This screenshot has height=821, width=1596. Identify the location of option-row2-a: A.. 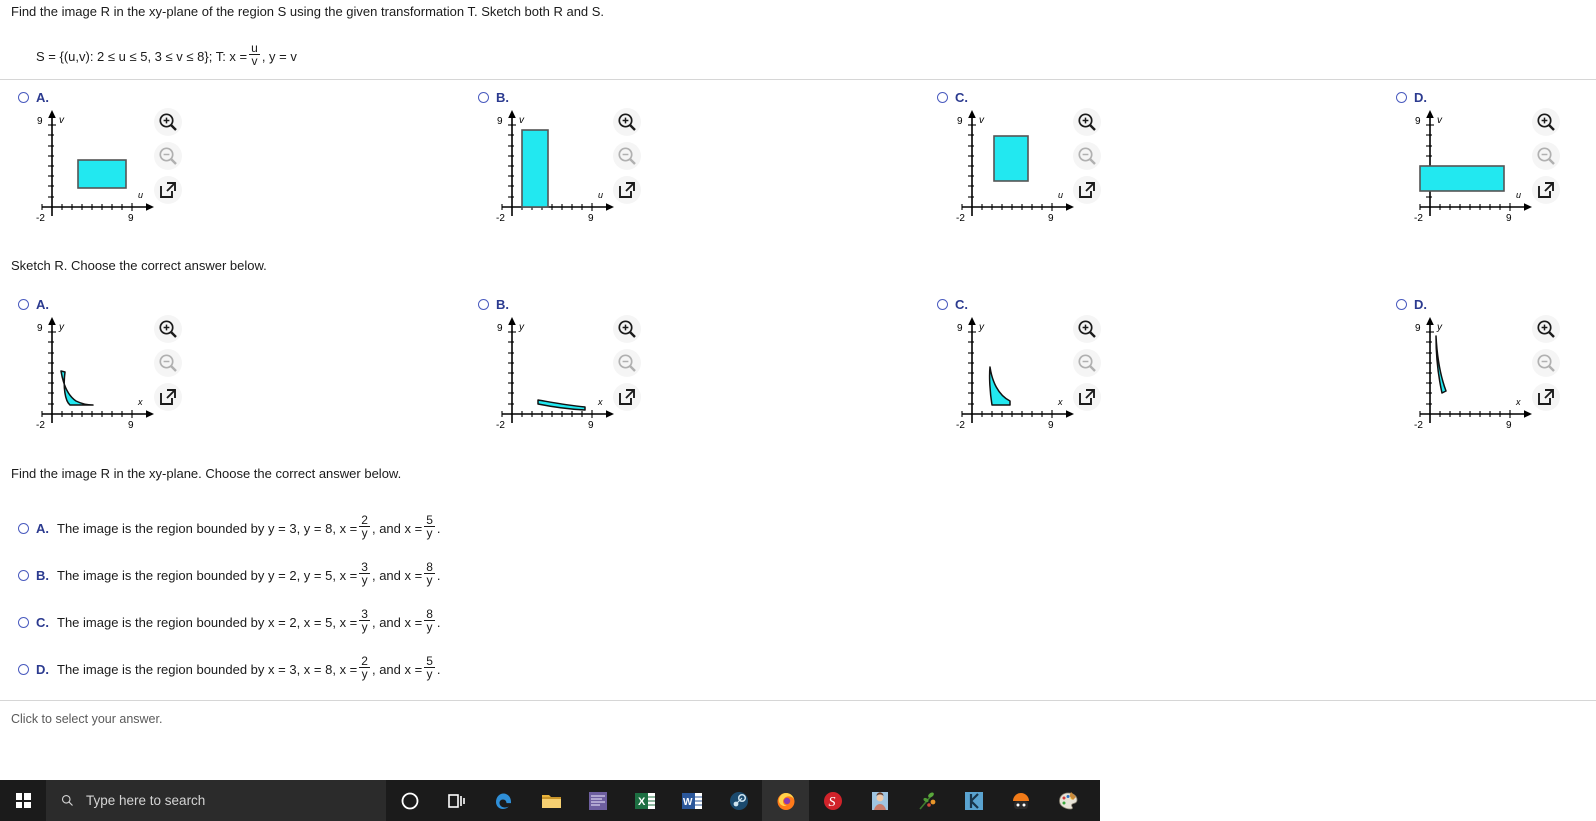
(33, 304).